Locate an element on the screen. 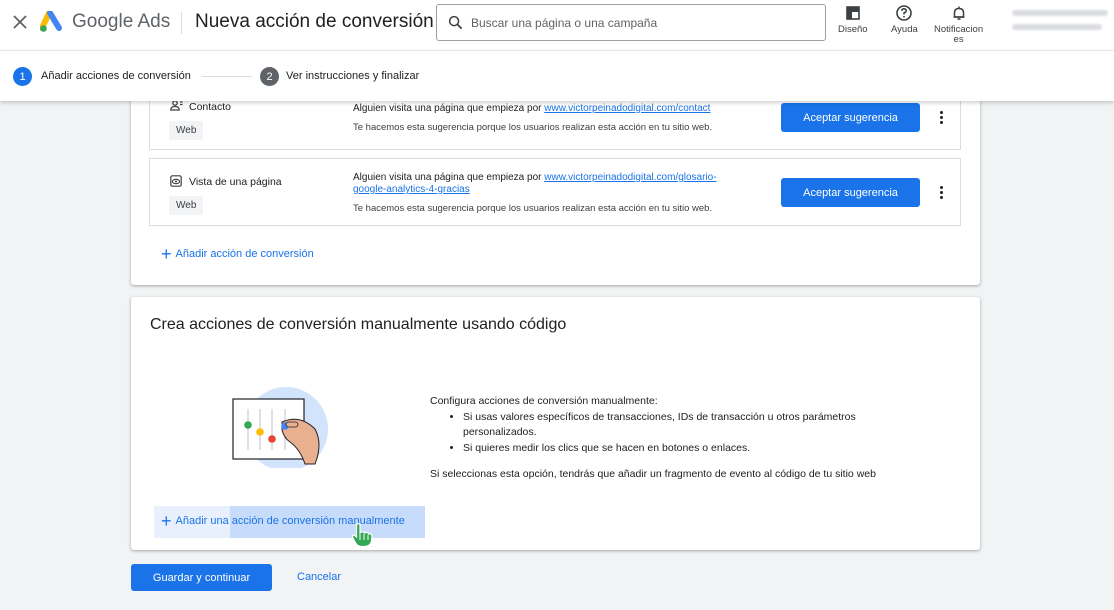  design-button: Diseño is located at coordinates (853, 19).